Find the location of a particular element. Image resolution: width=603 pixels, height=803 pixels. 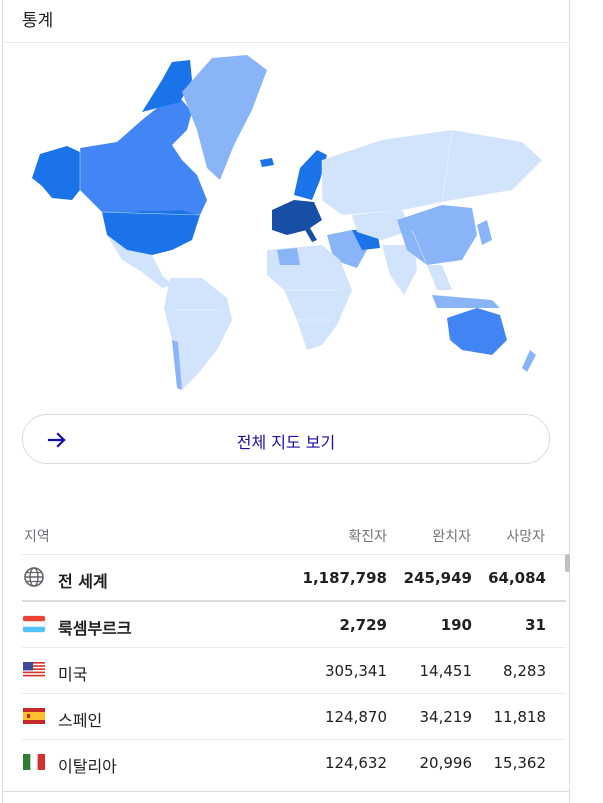

globe-icon is located at coordinates (34, 577).